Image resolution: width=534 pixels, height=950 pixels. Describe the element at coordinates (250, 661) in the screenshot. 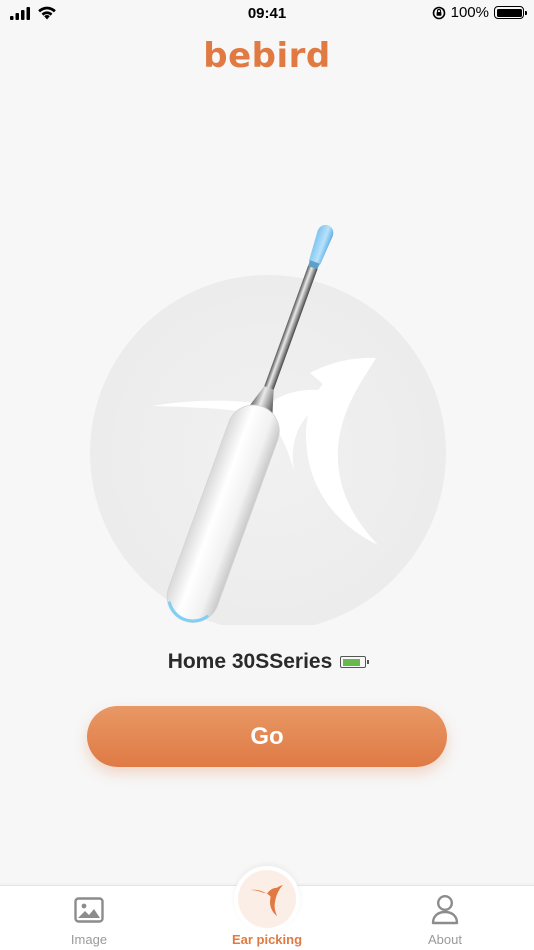

I see `device-name: Home 30SSeries` at that location.